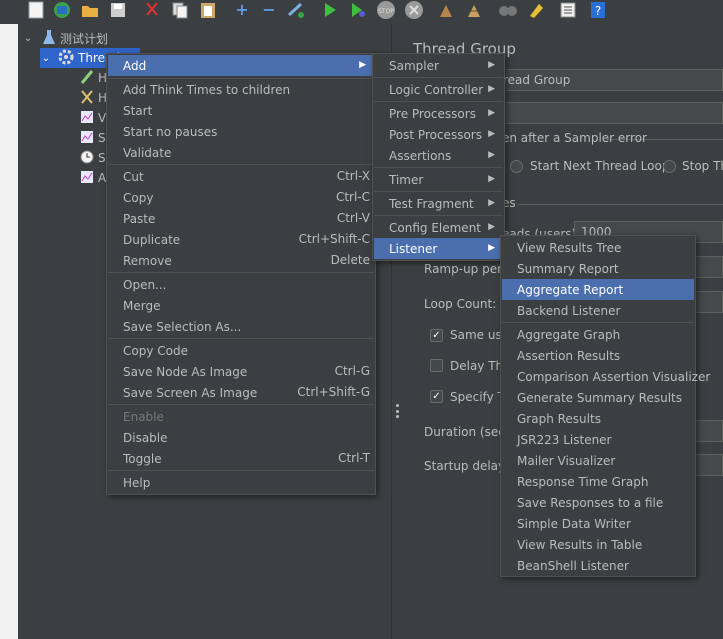 The image size is (723, 639). What do you see at coordinates (598, 355) in the screenshot?
I see `menu-item-assertion-results: Assertion Results` at bounding box center [598, 355].